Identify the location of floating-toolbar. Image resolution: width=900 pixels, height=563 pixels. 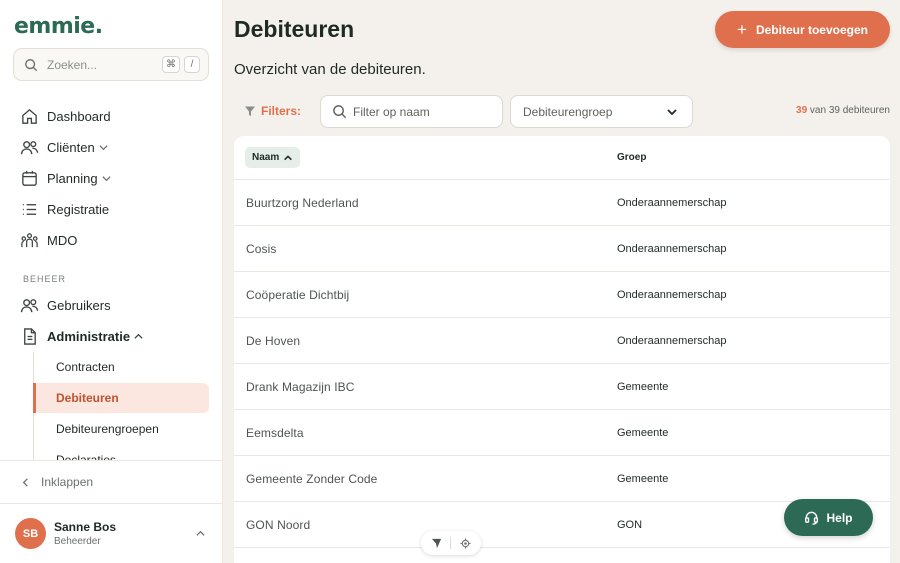
(451, 543).